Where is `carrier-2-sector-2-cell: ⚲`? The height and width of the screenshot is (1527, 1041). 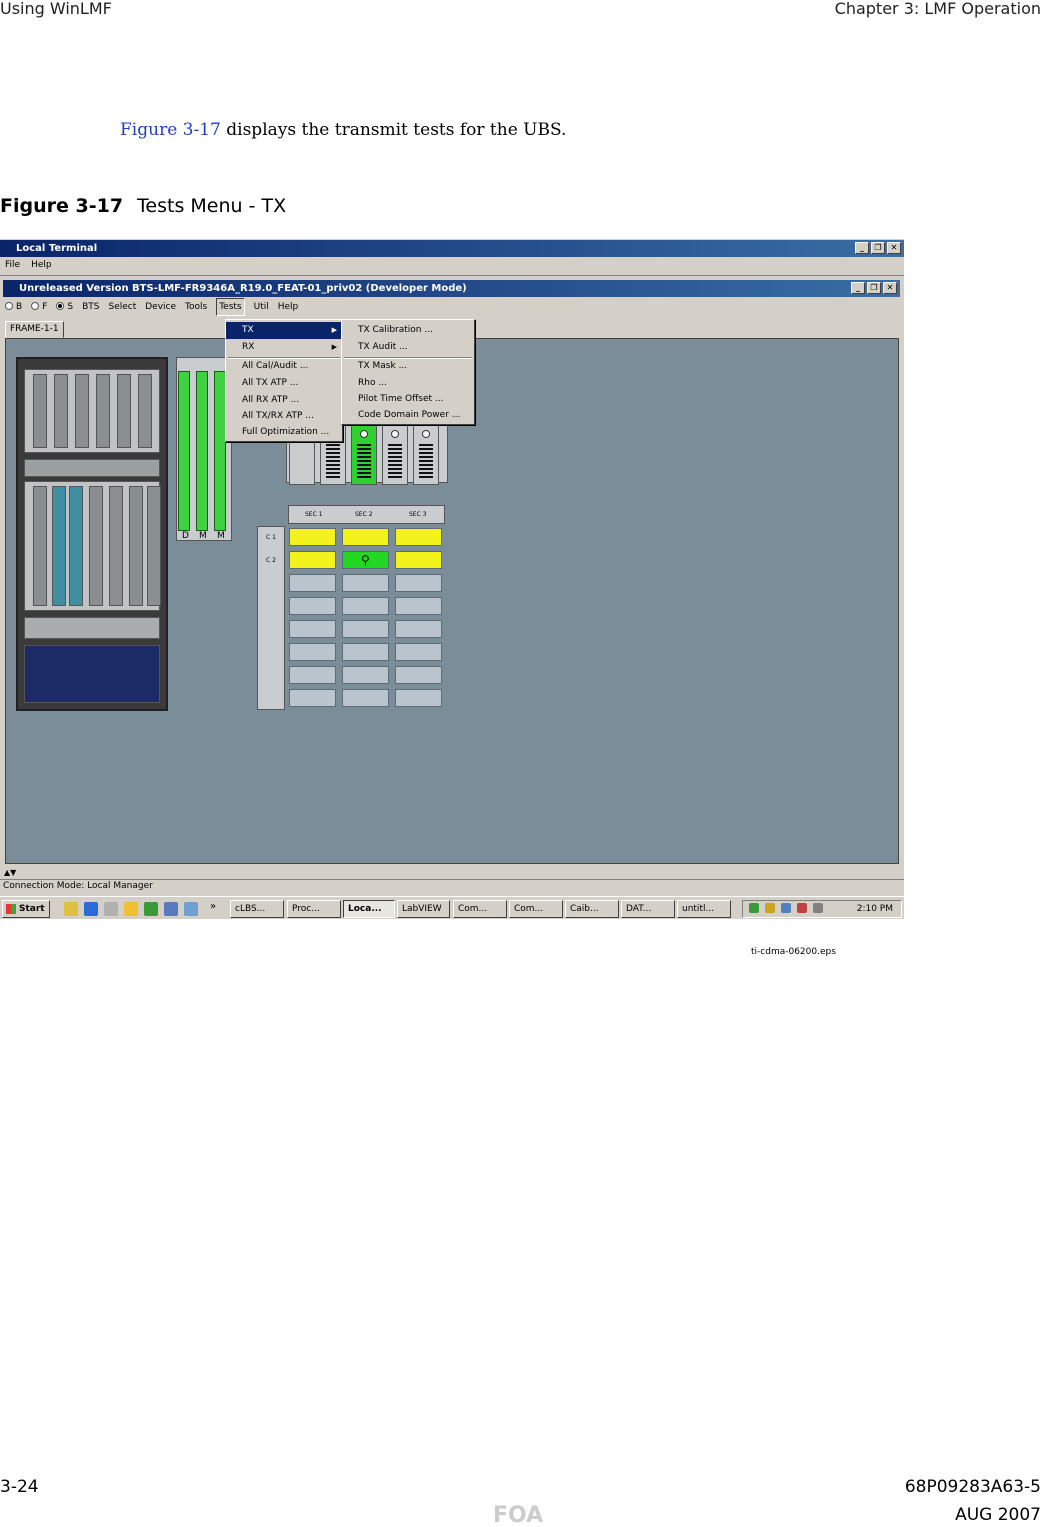
carrier-2-sector-2-cell: ⚲ is located at coordinates (365, 560).